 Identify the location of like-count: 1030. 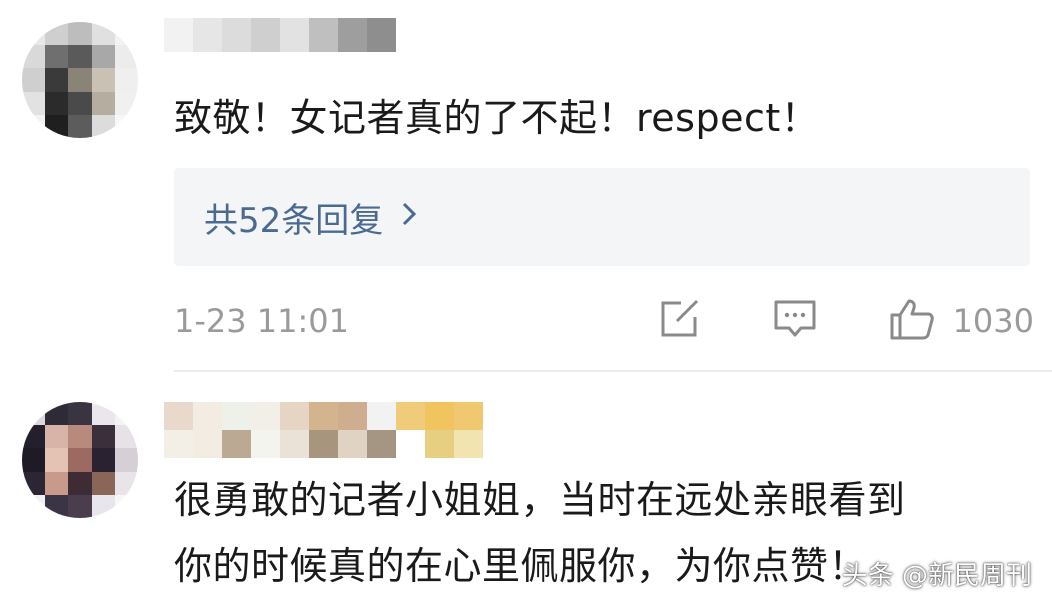
(993, 321).